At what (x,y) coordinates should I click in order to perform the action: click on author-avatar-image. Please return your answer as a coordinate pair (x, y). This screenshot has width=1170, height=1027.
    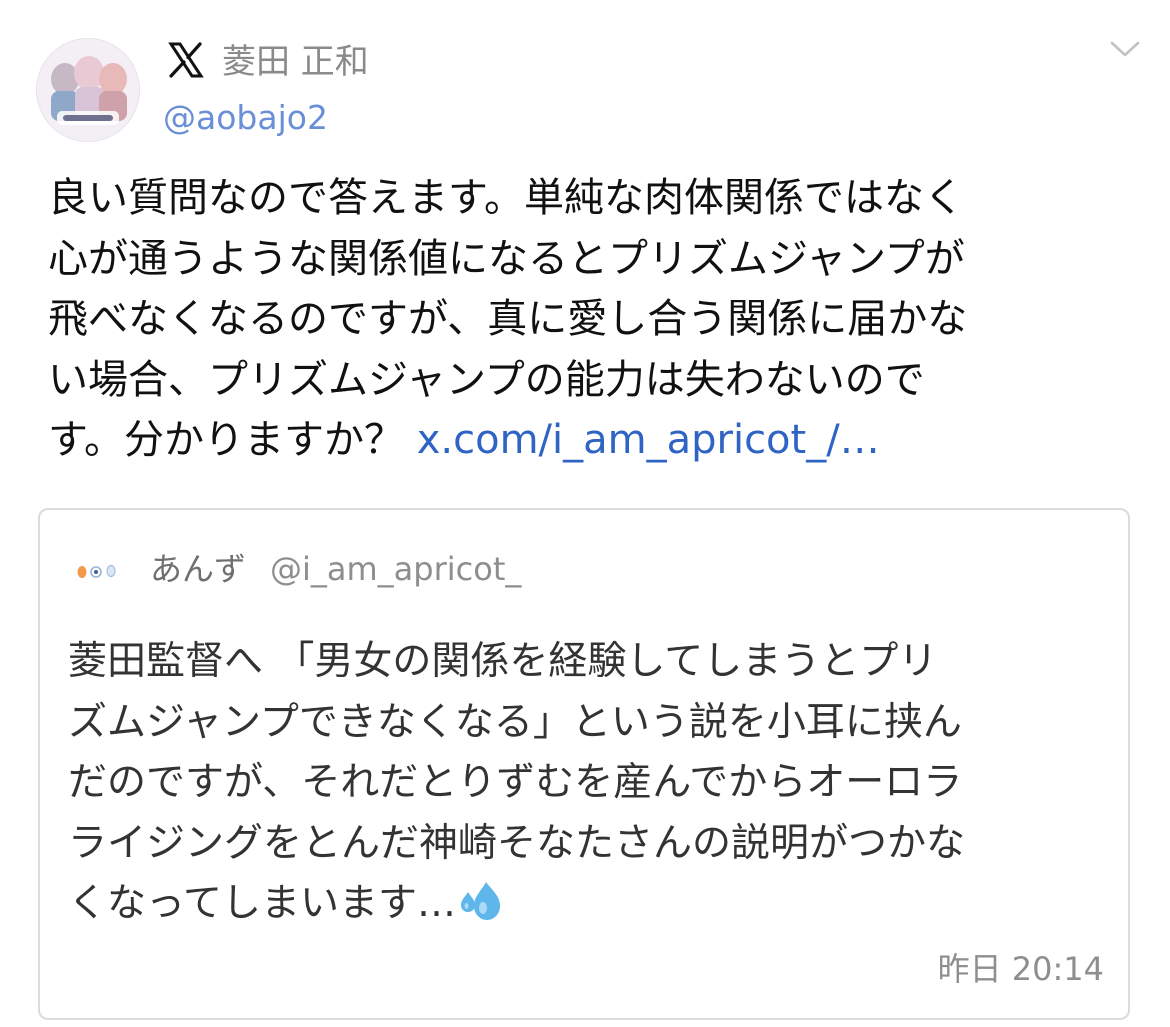
    Looking at the image, I should click on (88, 90).